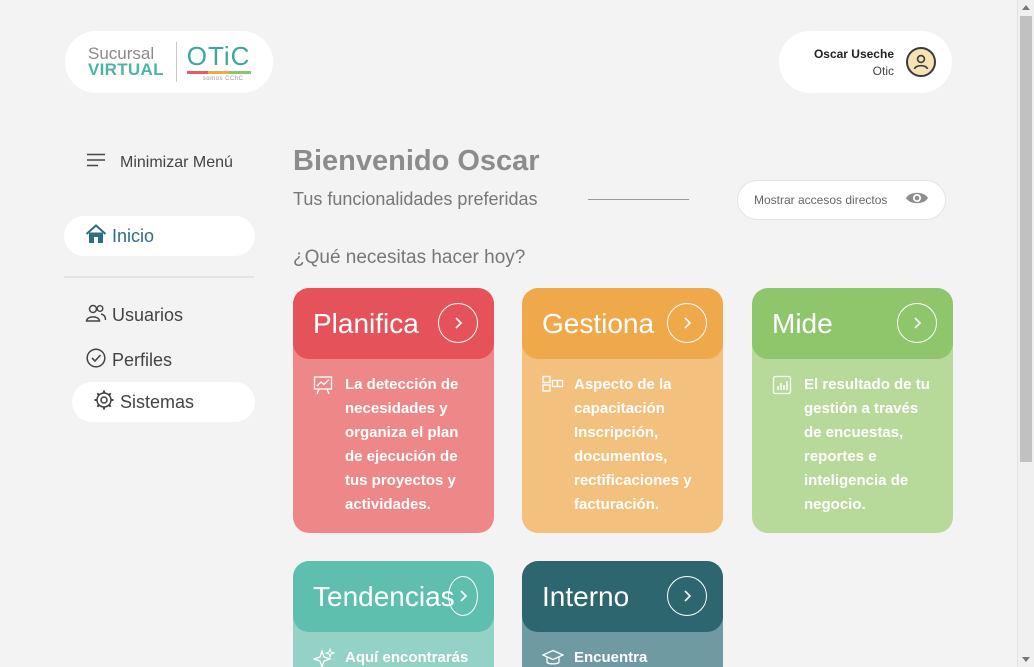 The image size is (1034, 667). What do you see at coordinates (159, 236) in the screenshot?
I see `sidebar-item-inicio: Inicio` at bounding box center [159, 236].